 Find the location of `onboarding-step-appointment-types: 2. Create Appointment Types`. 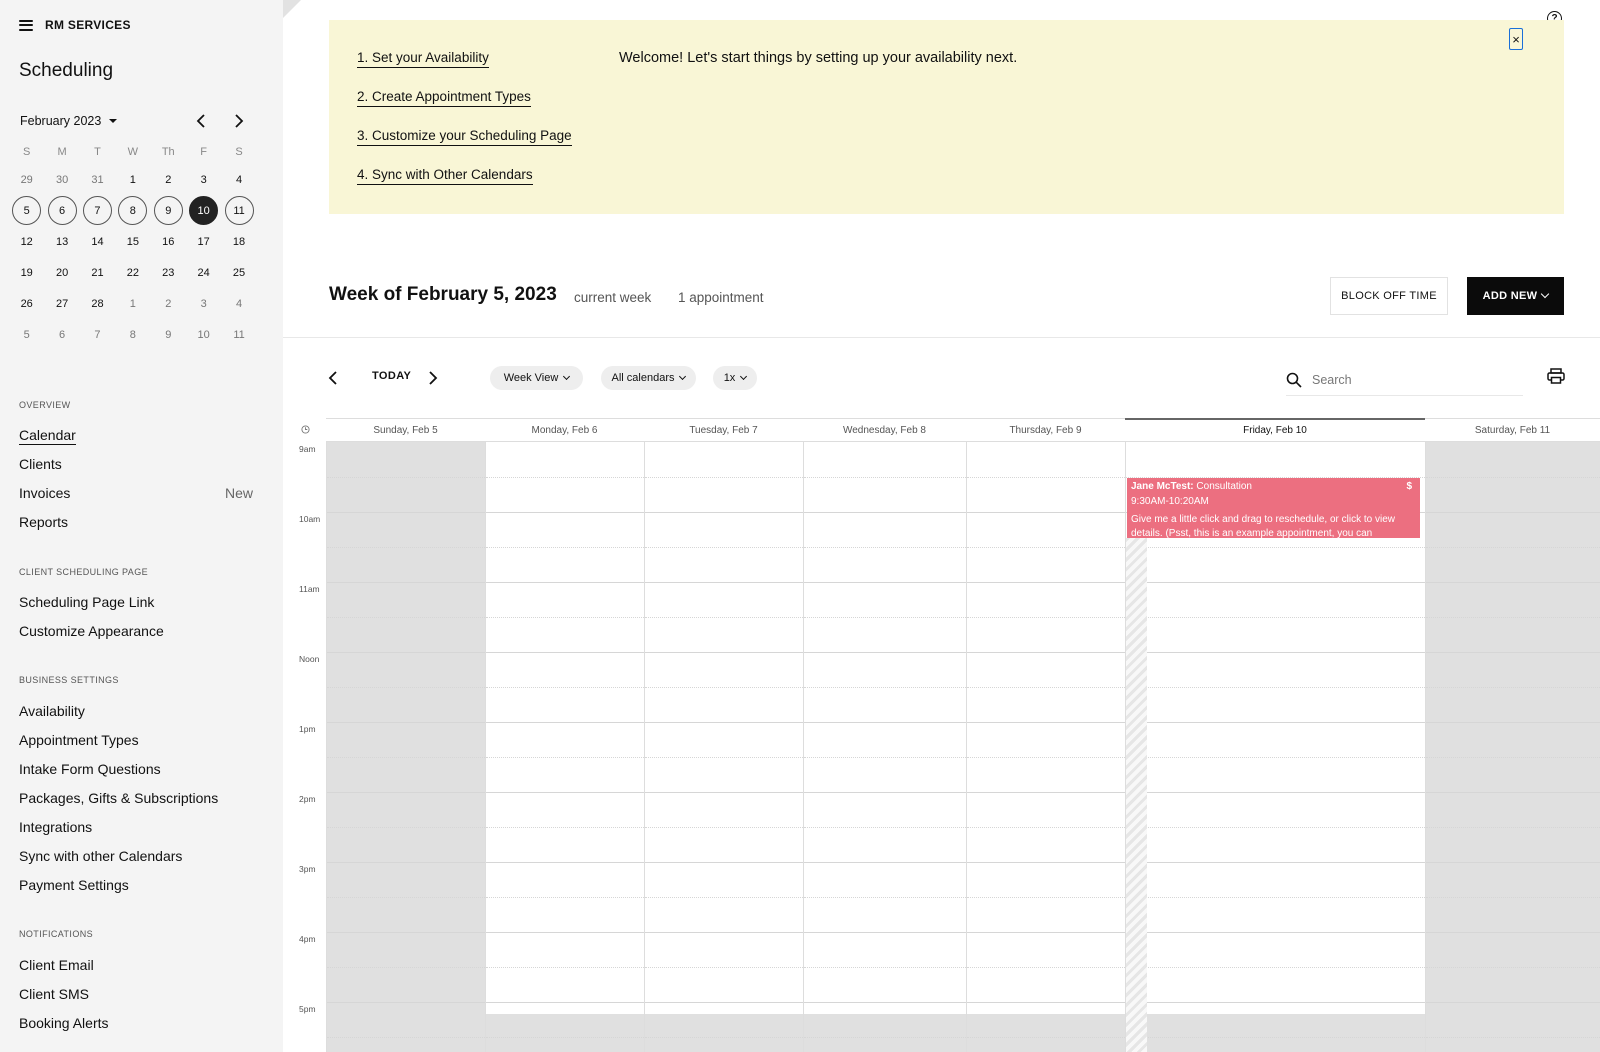

onboarding-step-appointment-types: 2. Create Appointment Types is located at coordinates (444, 98).